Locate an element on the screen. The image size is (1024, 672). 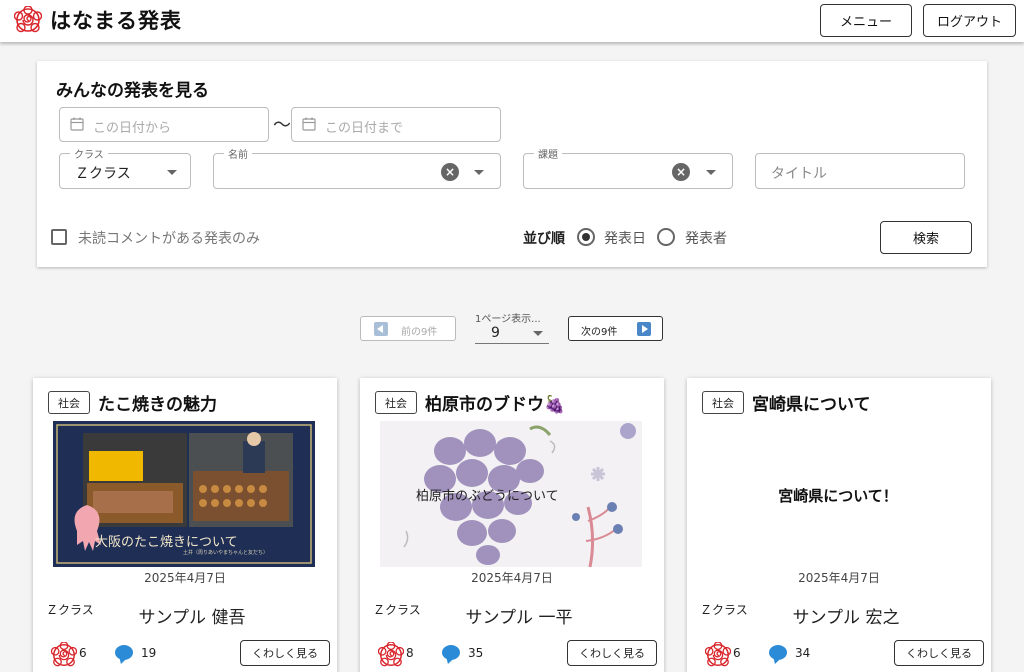
card-title: 宮崎県について is located at coordinates (811, 402).